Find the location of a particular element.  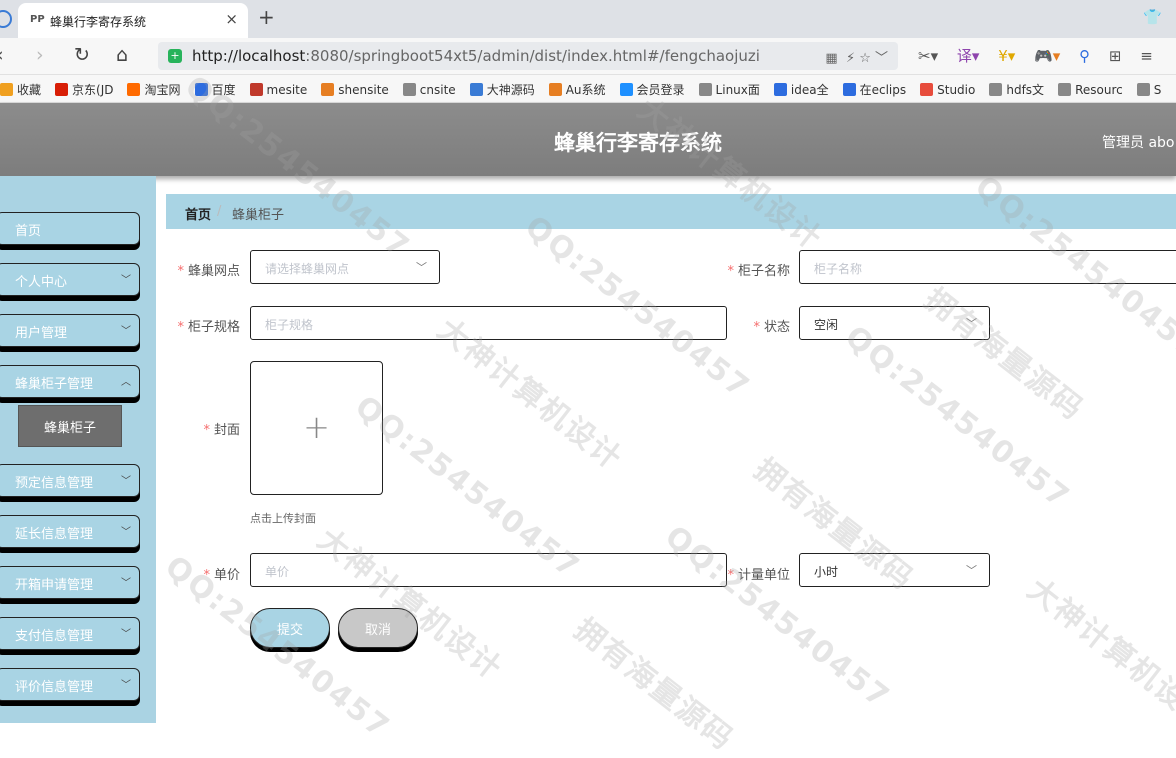

current-user: 管理员 abo is located at coordinates (1138, 142).